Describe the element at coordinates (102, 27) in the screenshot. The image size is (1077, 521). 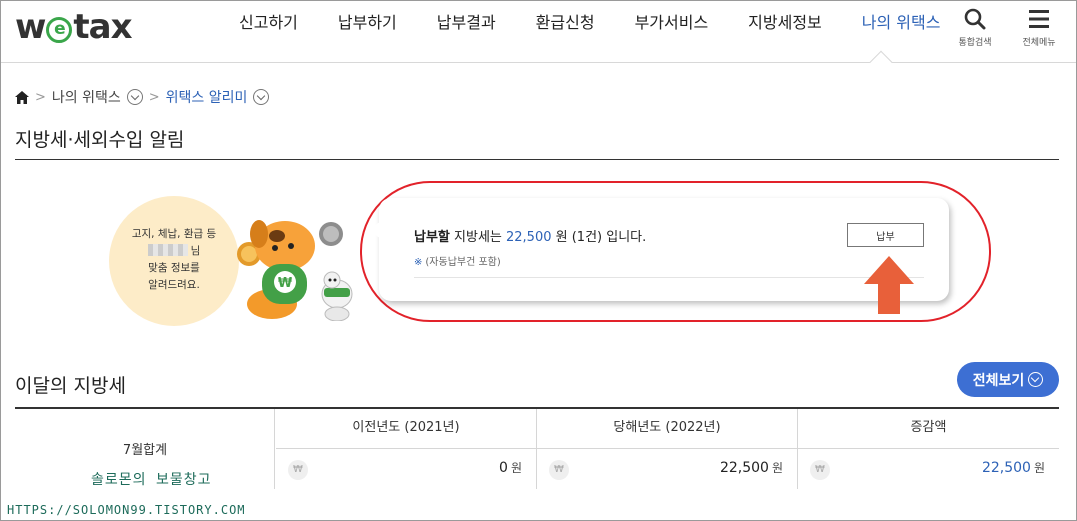
I see `logo-tax: tax` at that location.